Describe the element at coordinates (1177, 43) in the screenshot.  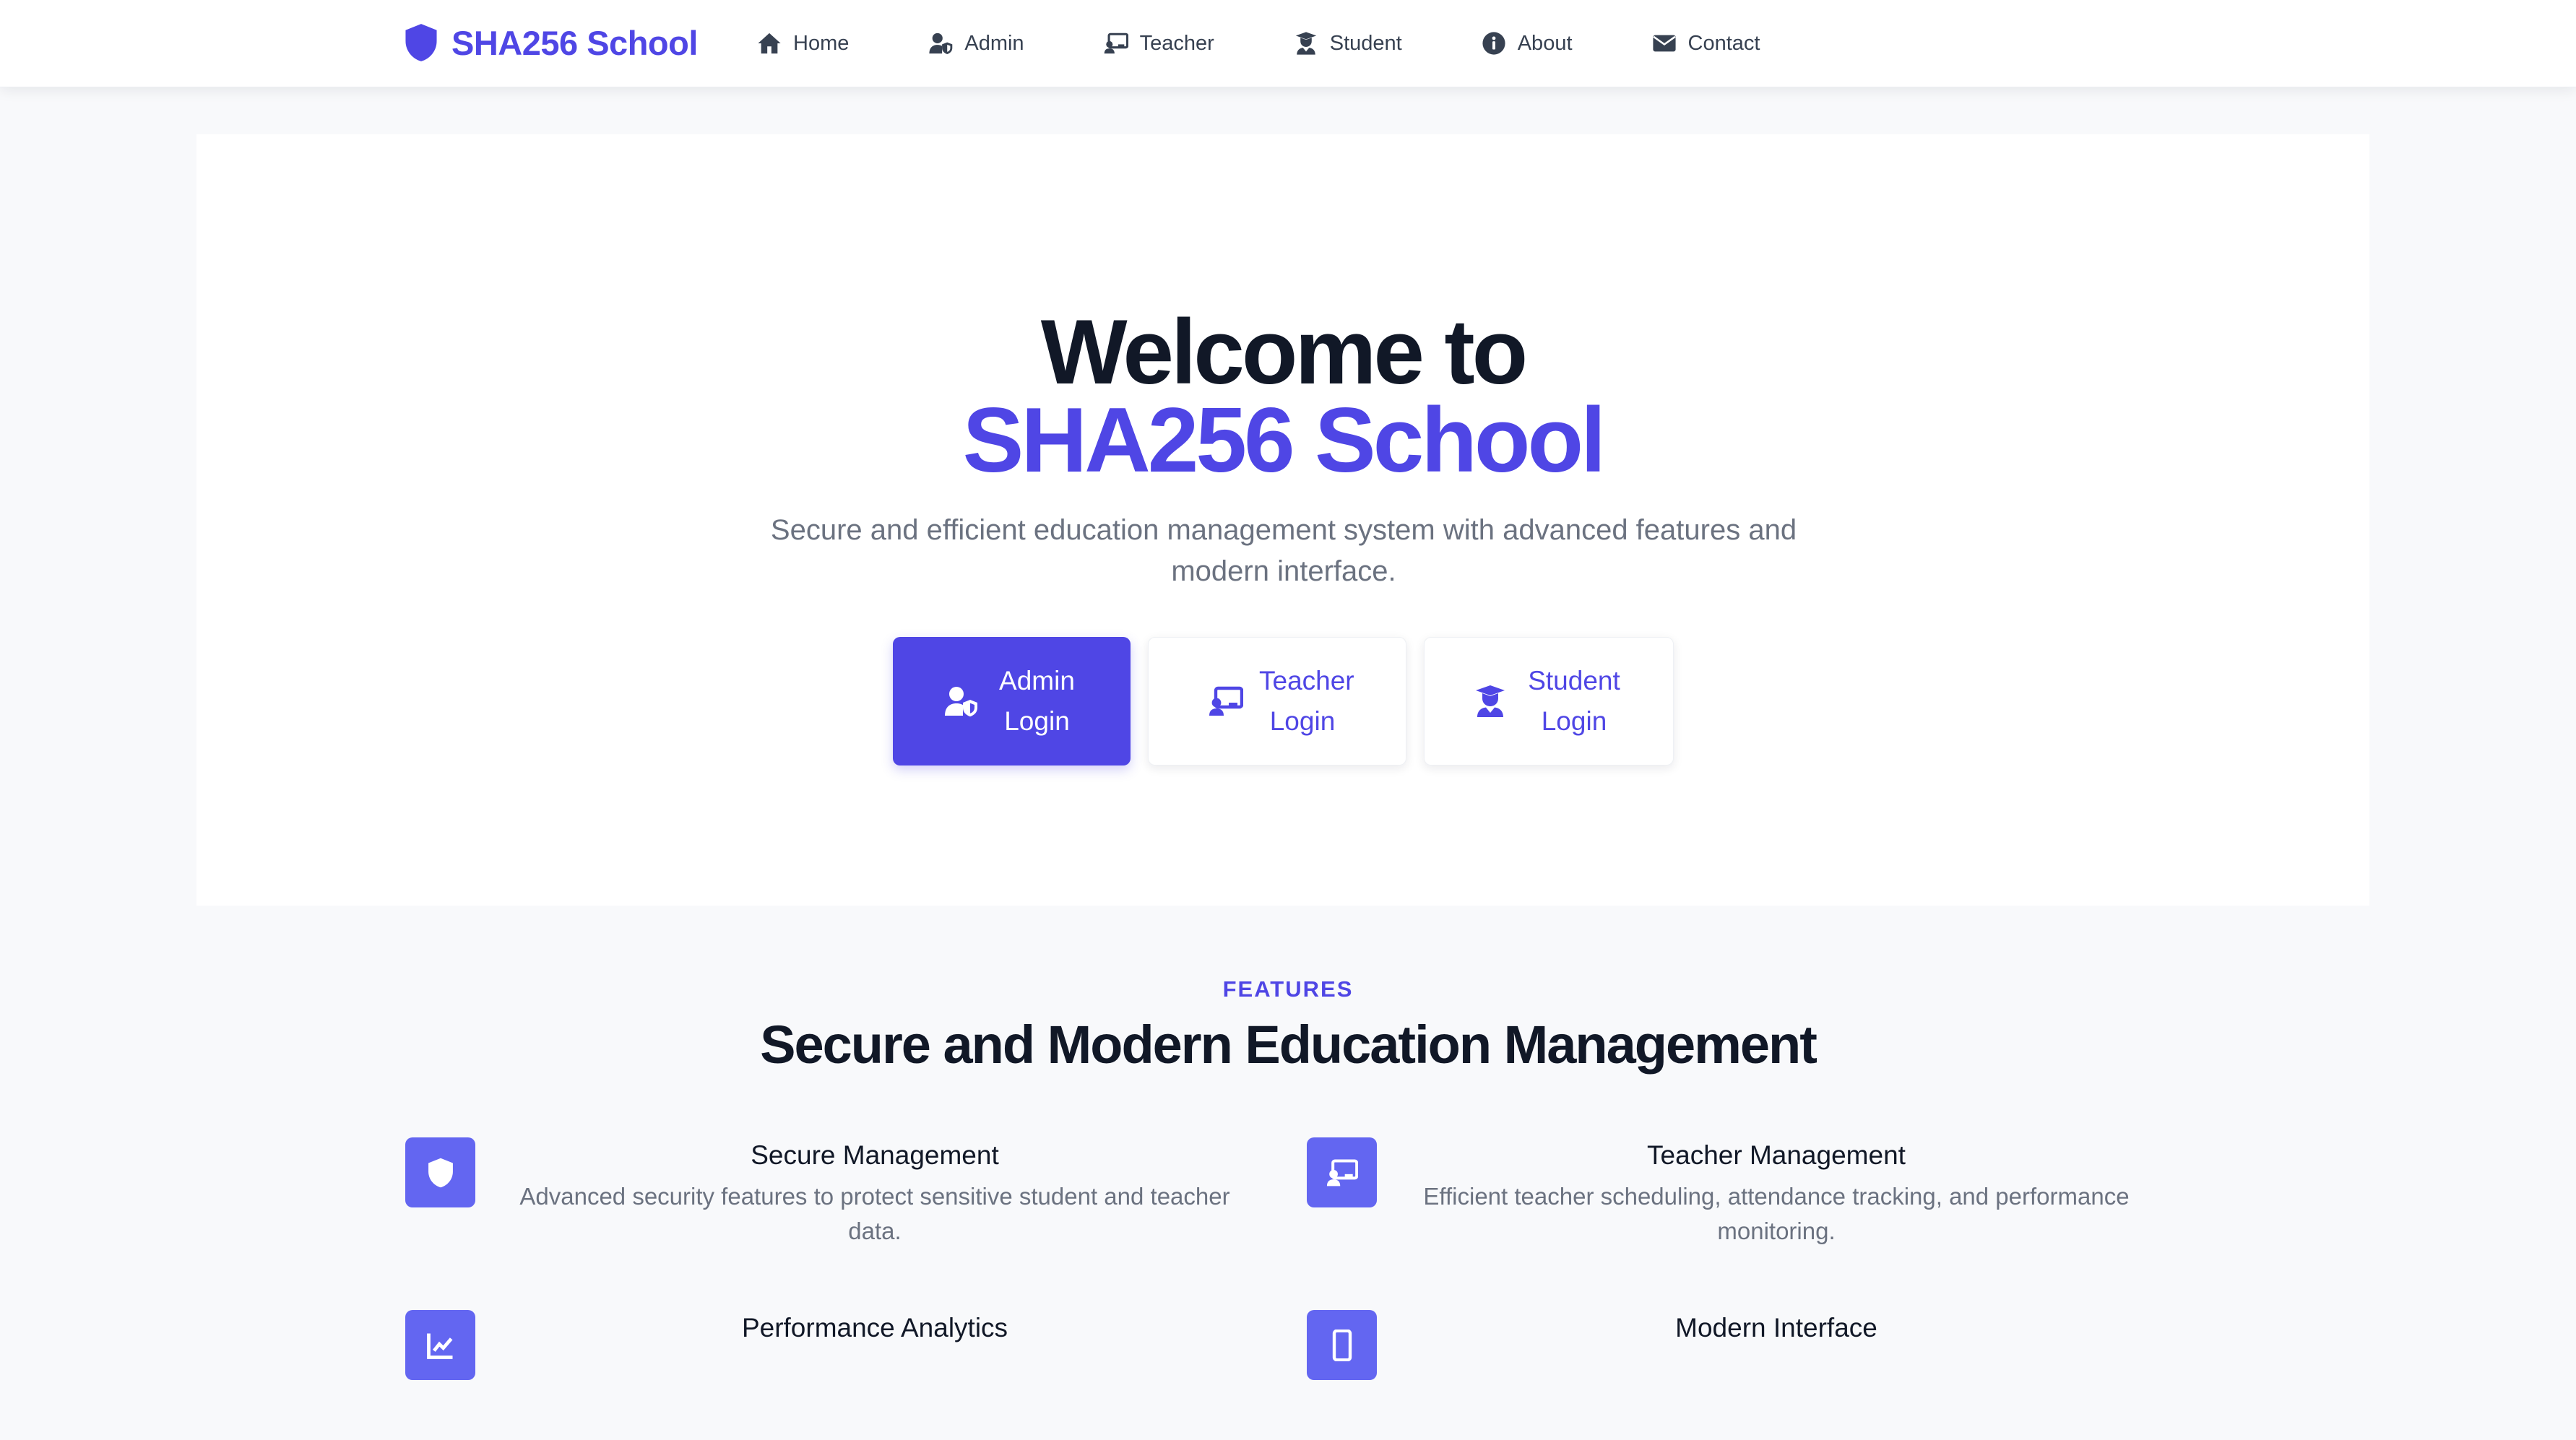
I see `nav-item-label: Teacher` at that location.